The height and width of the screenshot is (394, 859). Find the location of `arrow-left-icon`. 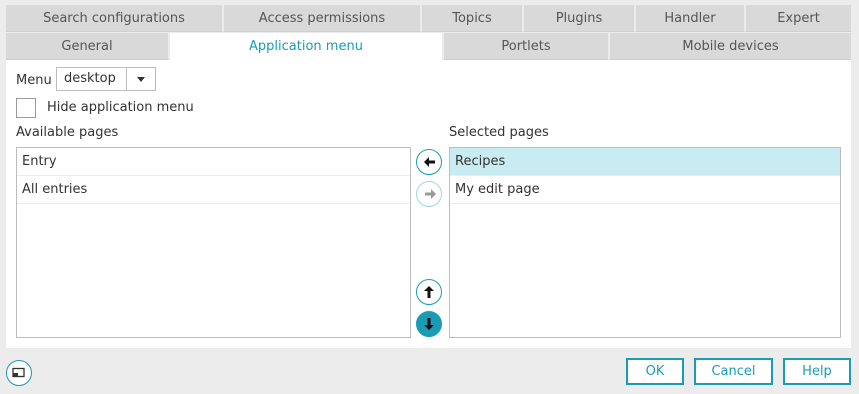

arrow-left-icon is located at coordinates (429, 162).